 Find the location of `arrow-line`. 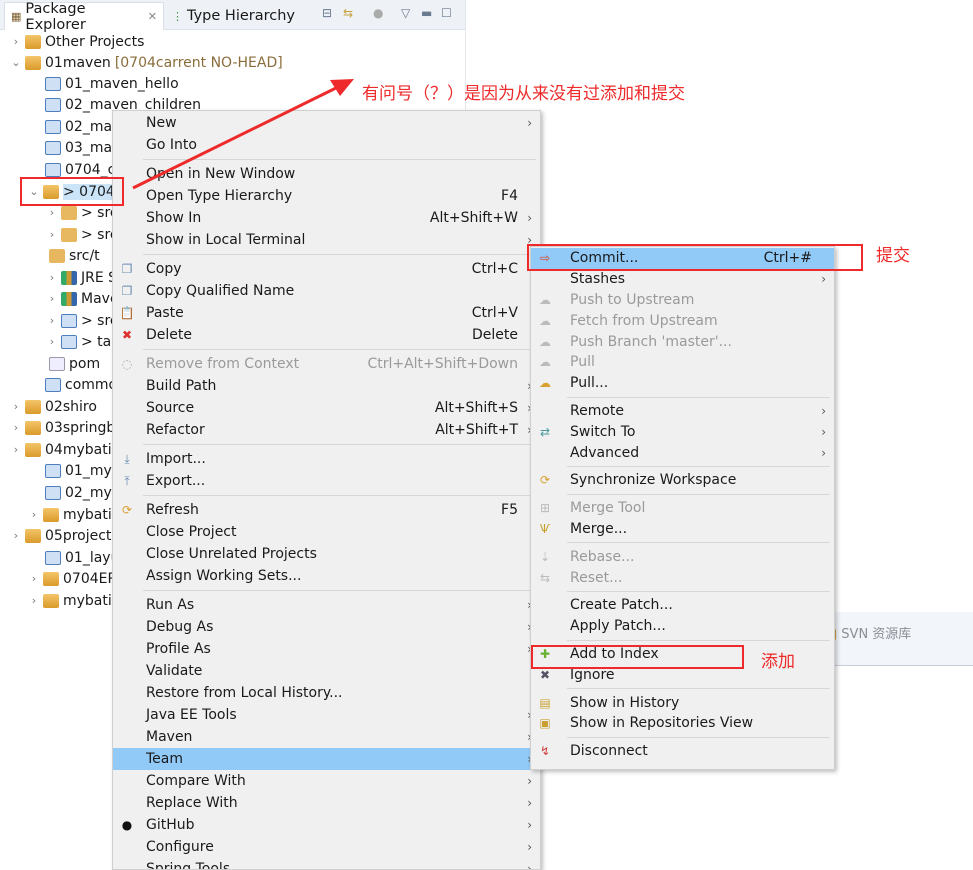

arrow-line is located at coordinates (236, 137).